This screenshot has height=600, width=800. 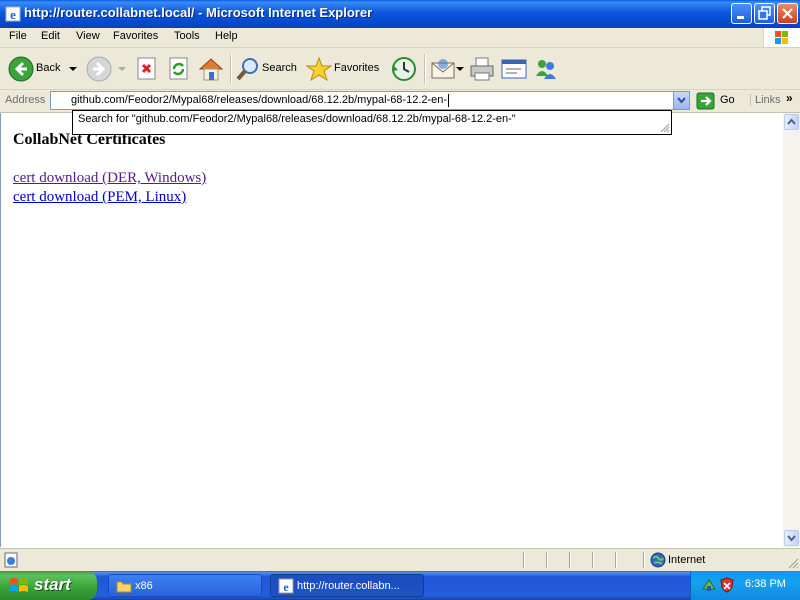 I want to click on windows-logo, so click(x=781, y=37).